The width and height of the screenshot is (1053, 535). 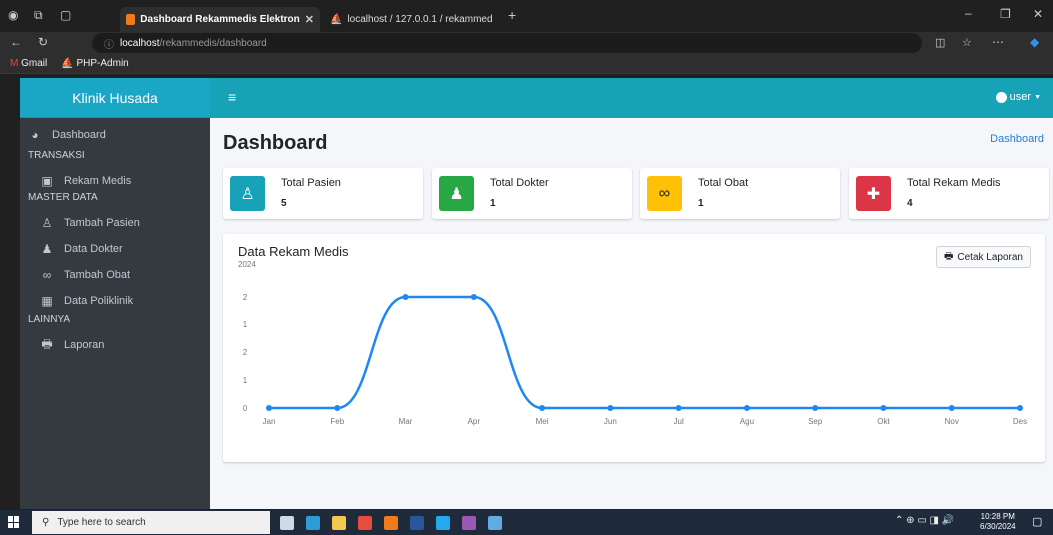 What do you see at coordinates (391, 523) in the screenshot?
I see `xampp-icon` at bounding box center [391, 523].